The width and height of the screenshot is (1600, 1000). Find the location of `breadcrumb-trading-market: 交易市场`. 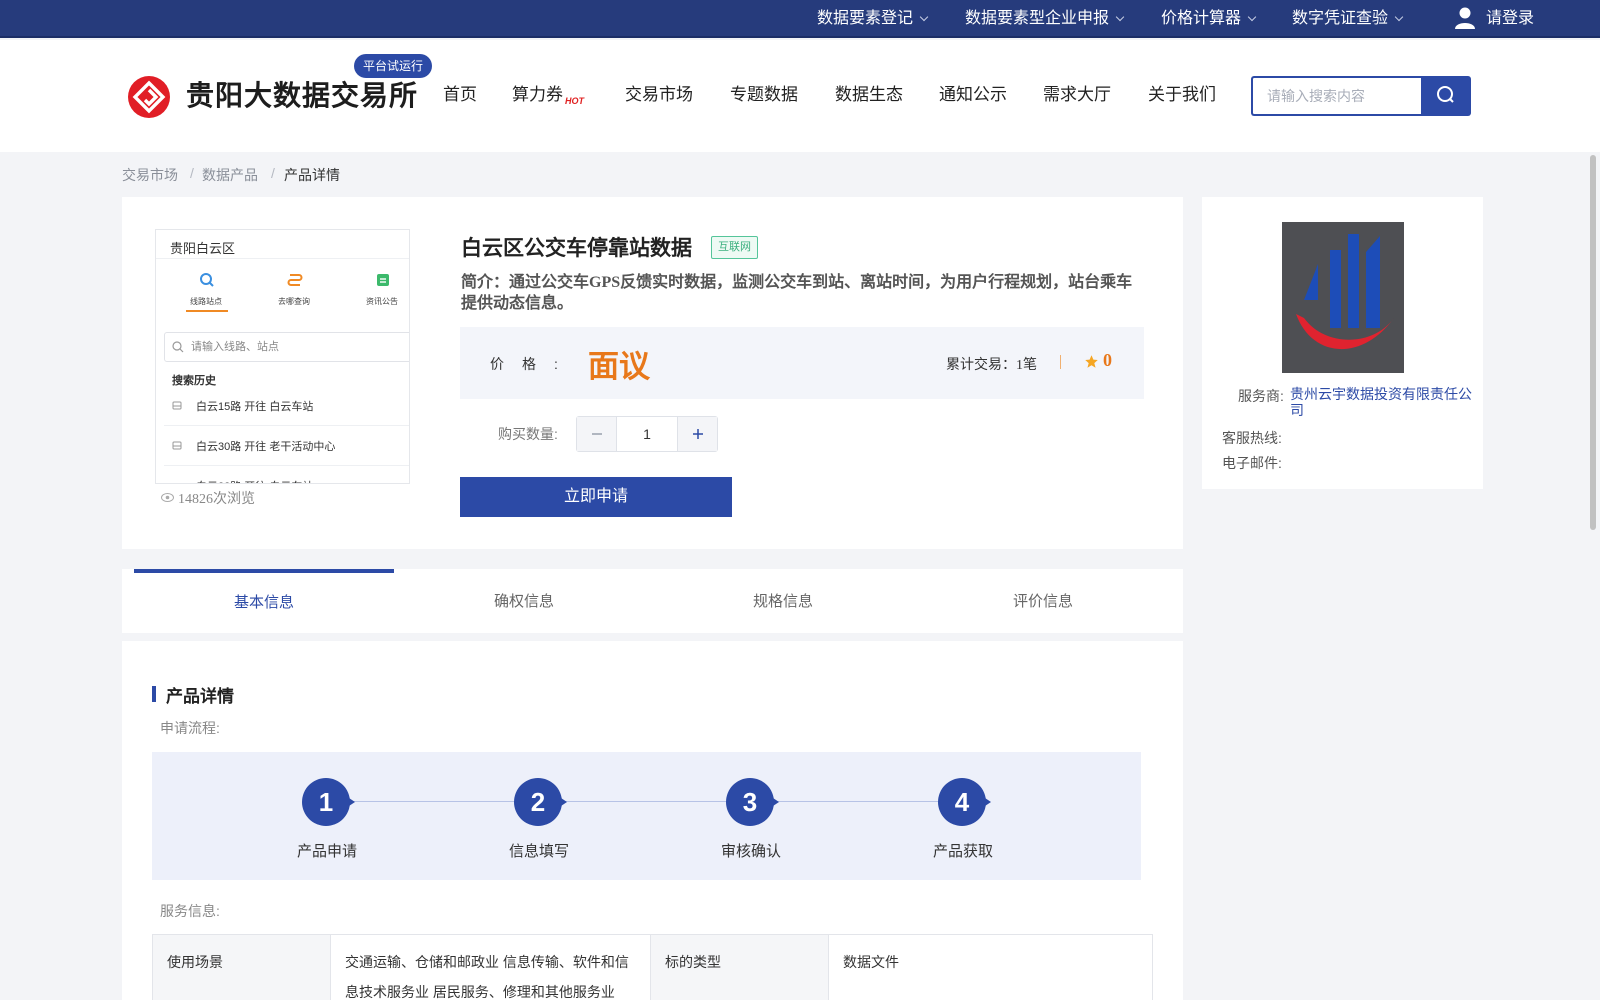

breadcrumb-trading-market: 交易市场 is located at coordinates (150, 175).